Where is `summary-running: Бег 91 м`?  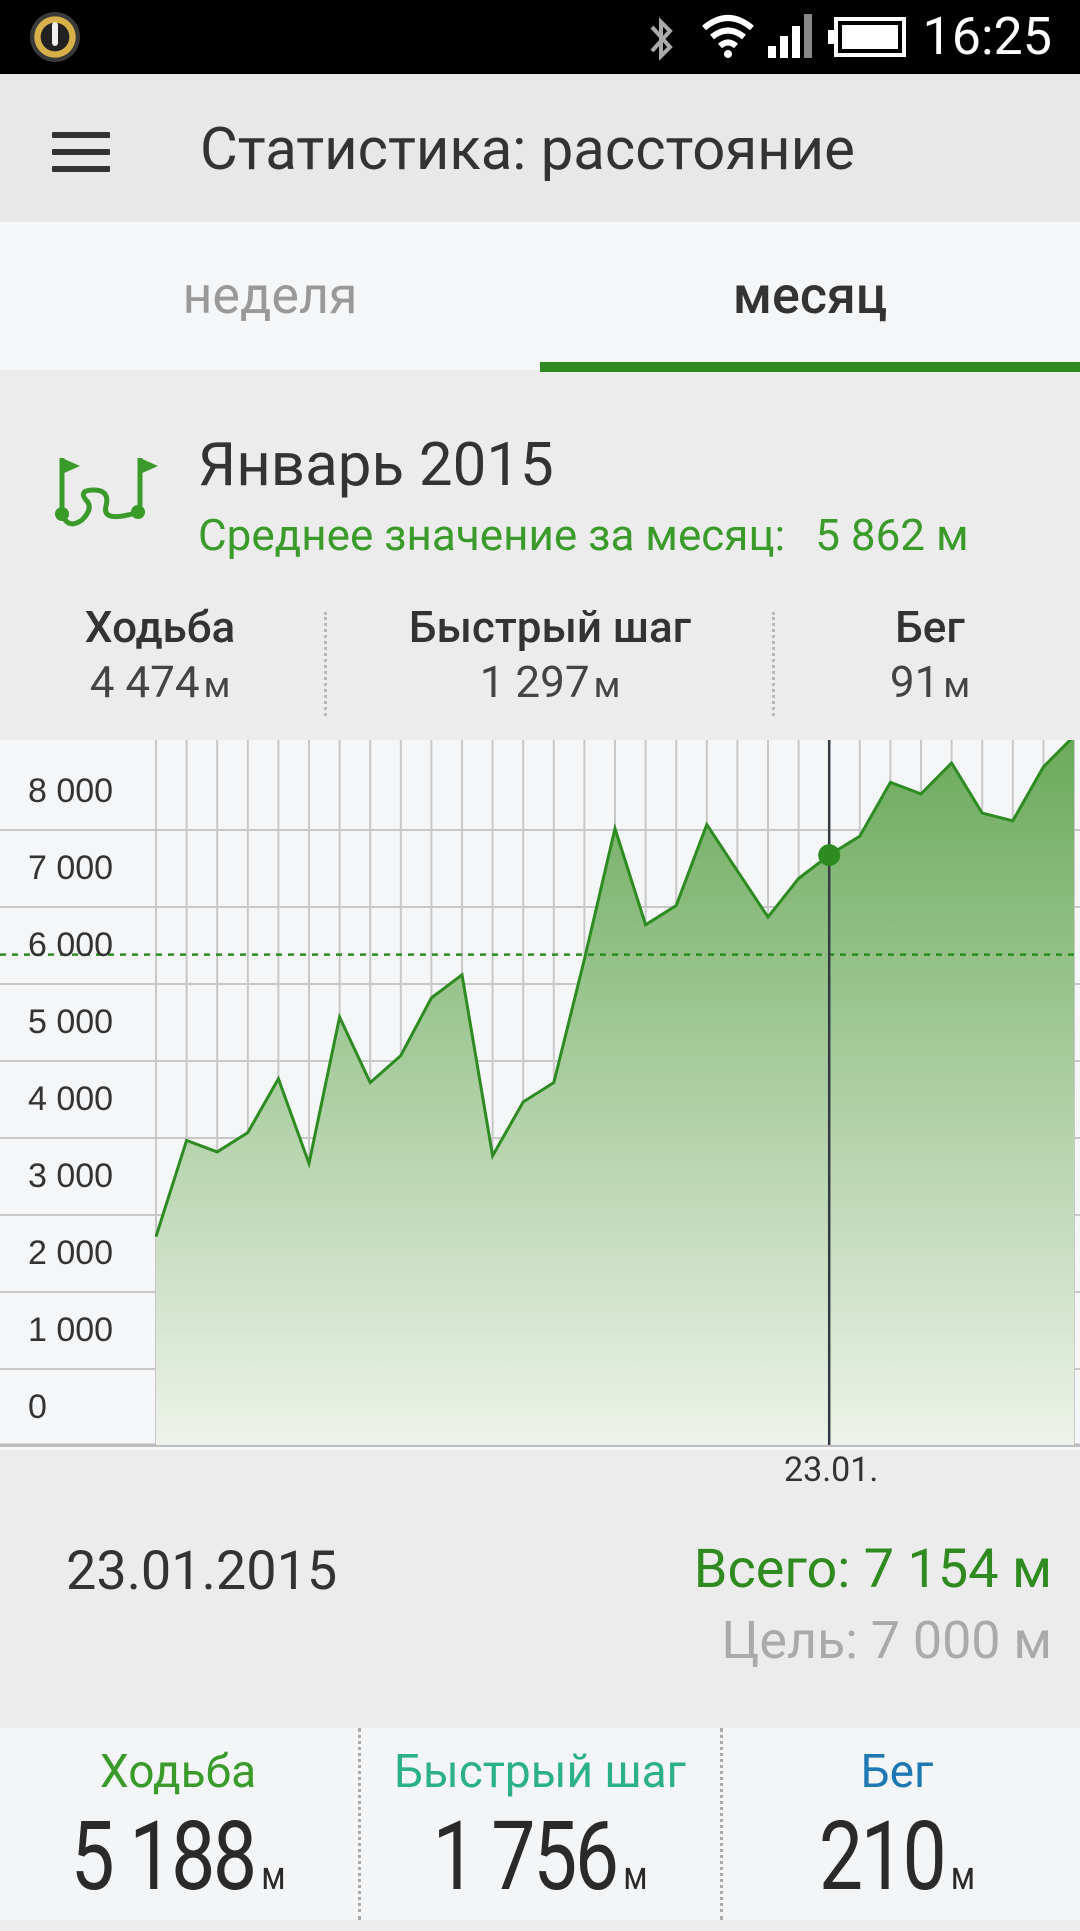
summary-running: Бег 91 м is located at coordinates (930, 660).